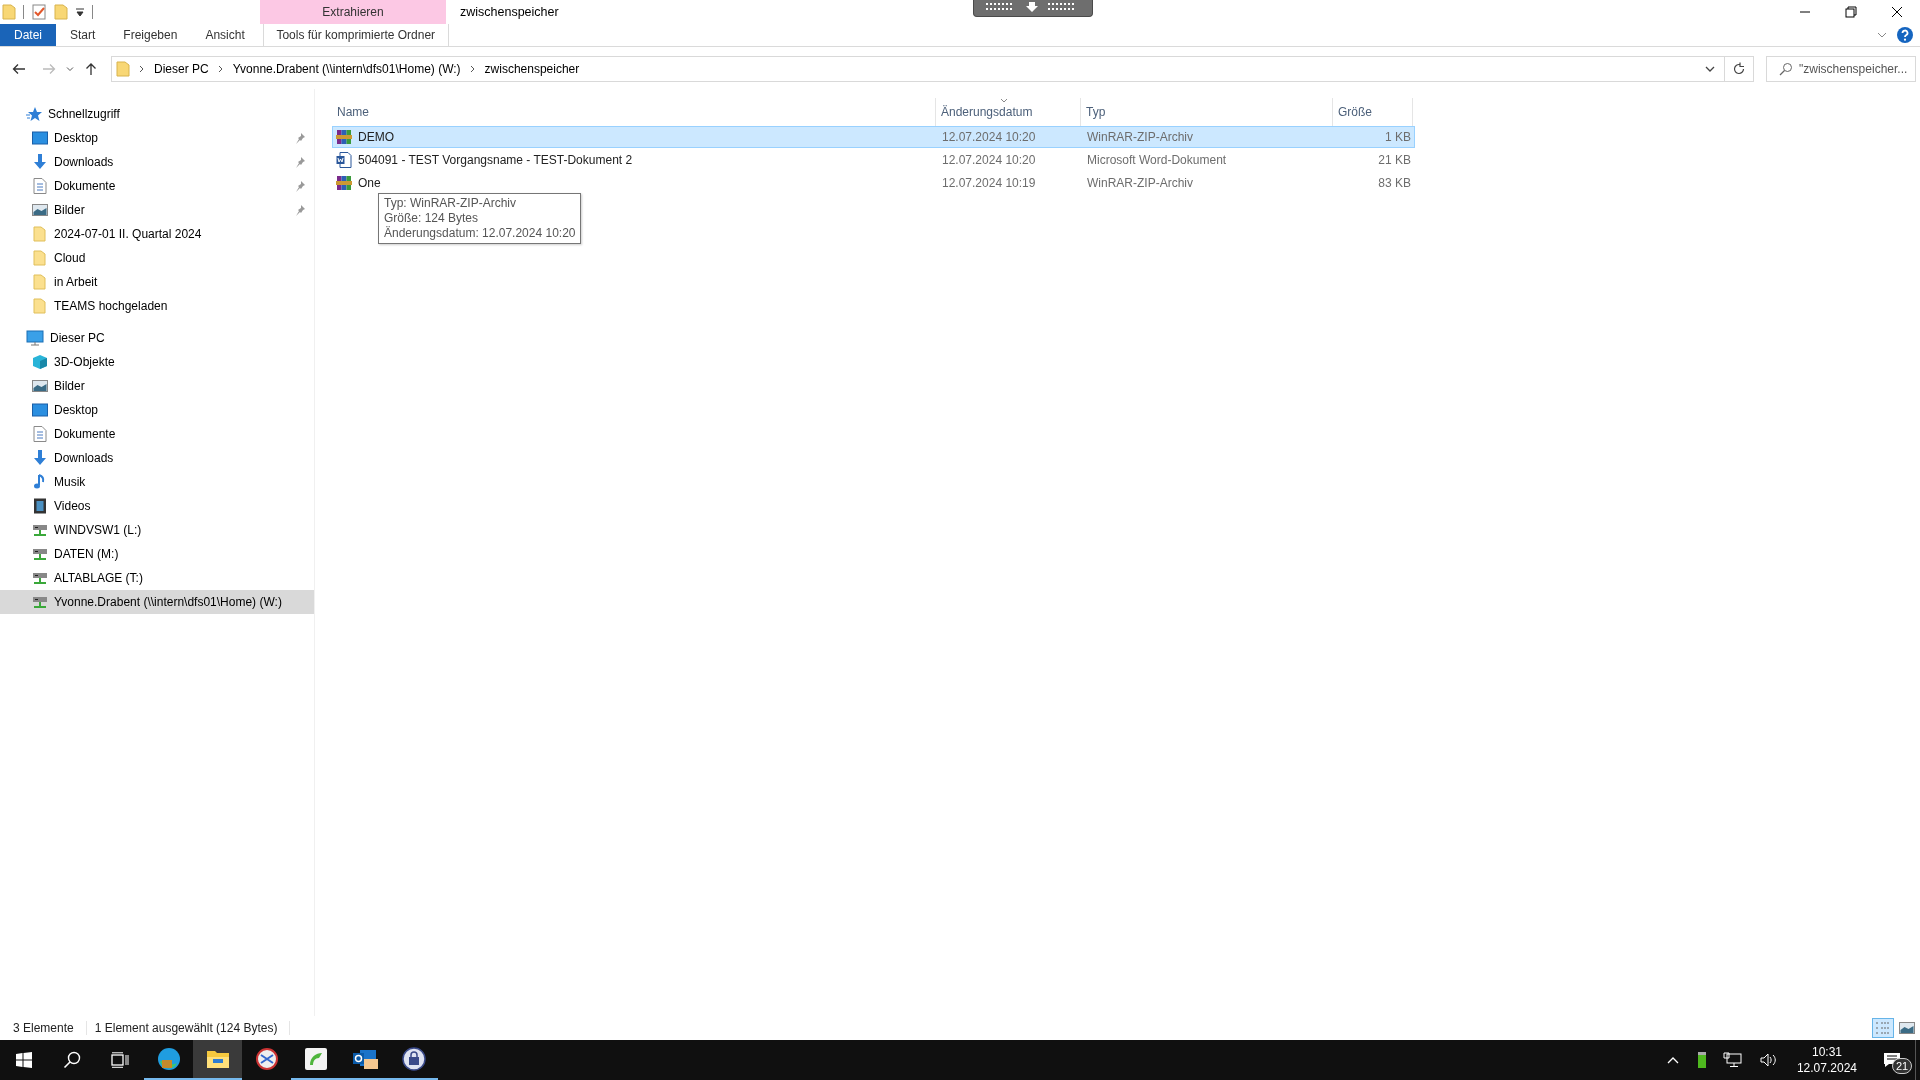  Describe the element at coordinates (39, 12) in the screenshot. I see `properties-icon` at that location.